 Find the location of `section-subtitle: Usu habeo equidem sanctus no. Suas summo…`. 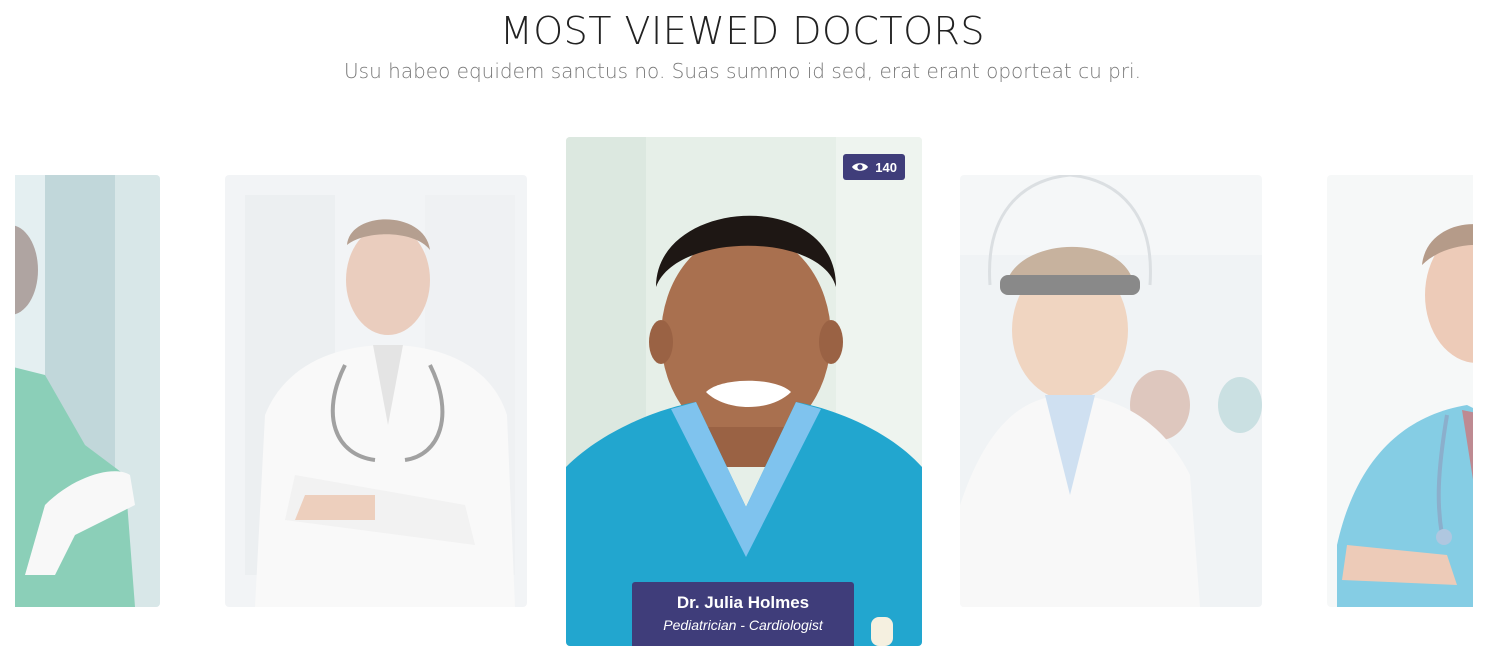

section-subtitle: Usu habeo equidem sanctus no. Suas summo… is located at coordinates (742, 71).